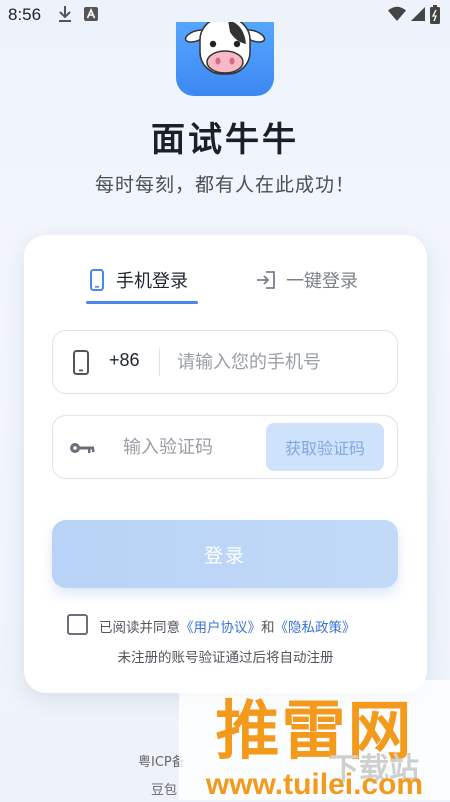 The width and height of the screenshot is (450, 802). I want to click on user-agreement-link: 《用户协议》, so click(220, 628).